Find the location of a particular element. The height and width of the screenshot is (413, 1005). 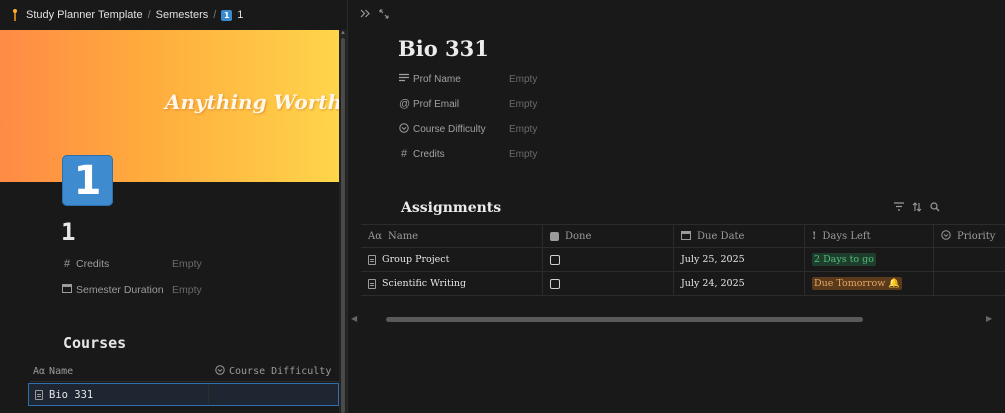

column-header-due-date: Due Date is located at coordinates (739, 236).